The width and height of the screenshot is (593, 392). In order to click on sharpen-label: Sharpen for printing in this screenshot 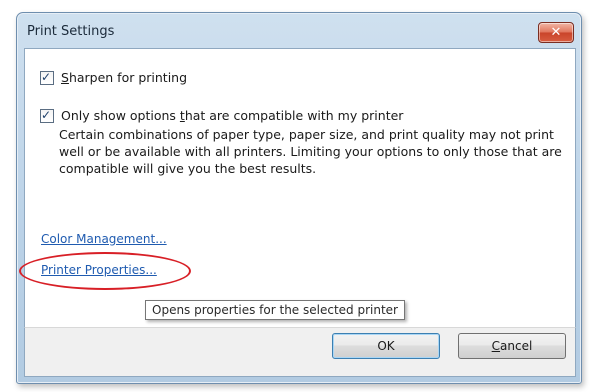, I will do `click(124, 77)`.